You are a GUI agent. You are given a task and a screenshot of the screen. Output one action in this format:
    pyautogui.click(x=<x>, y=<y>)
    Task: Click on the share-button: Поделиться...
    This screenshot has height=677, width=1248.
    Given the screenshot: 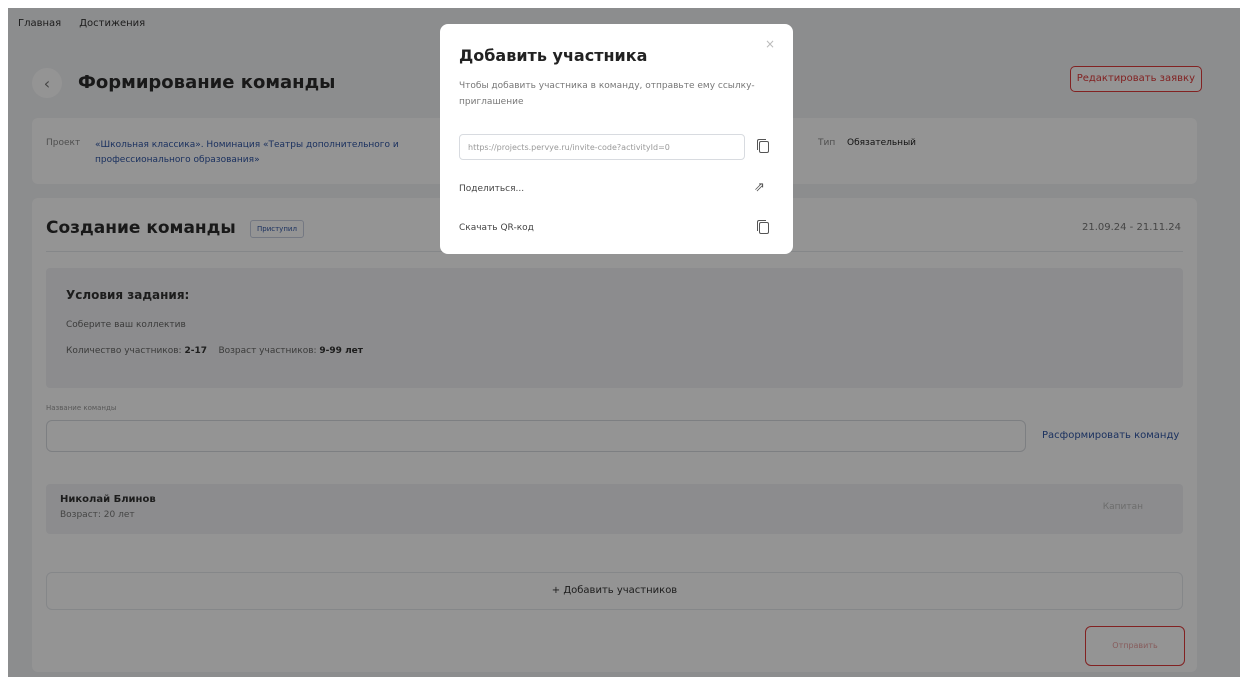 What is the action you would take?
    pyautogui.click(x=491, y=189)
    